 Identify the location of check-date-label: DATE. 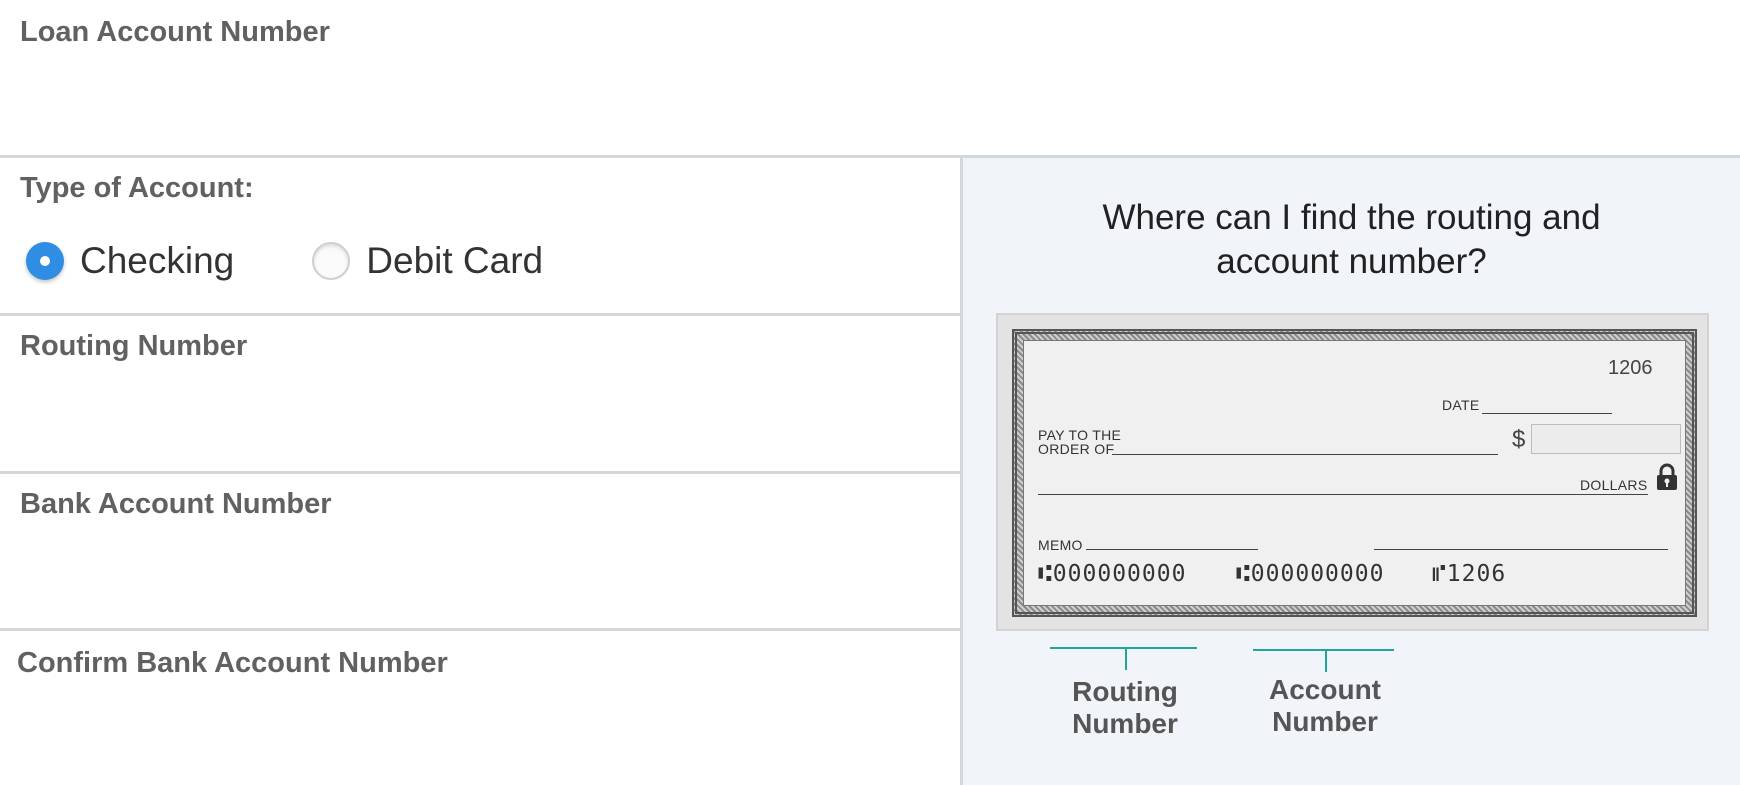
(1461, 405).